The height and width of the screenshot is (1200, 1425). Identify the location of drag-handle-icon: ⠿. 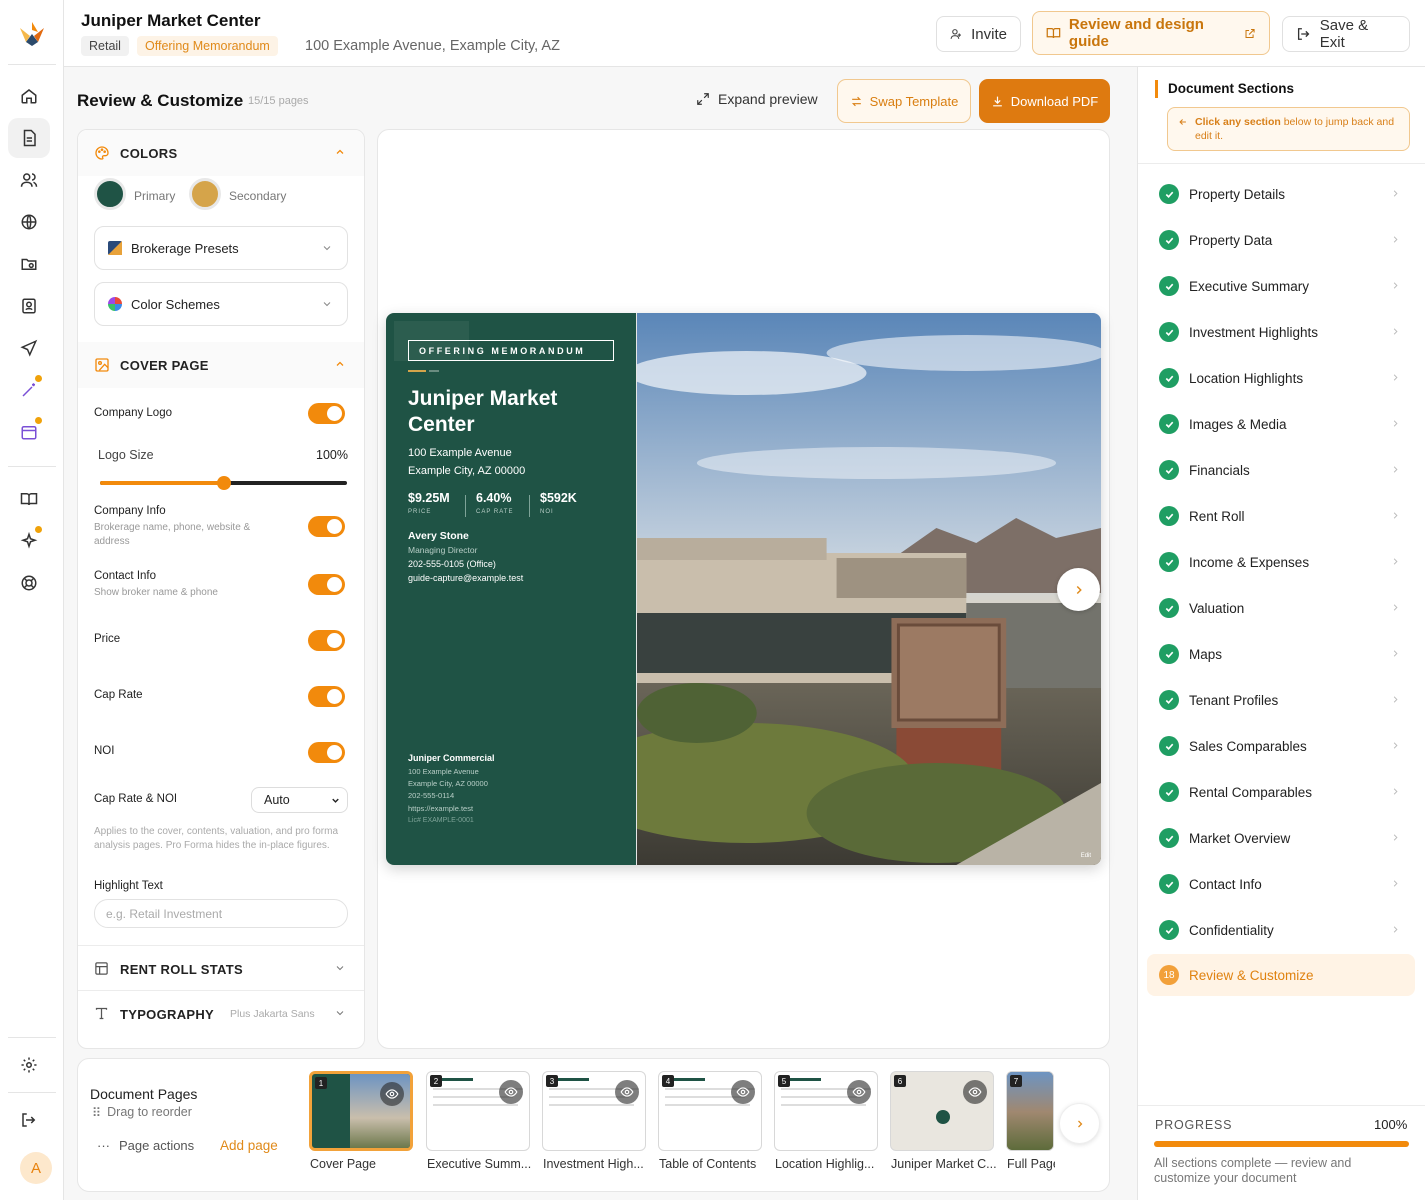
(97, 1113).